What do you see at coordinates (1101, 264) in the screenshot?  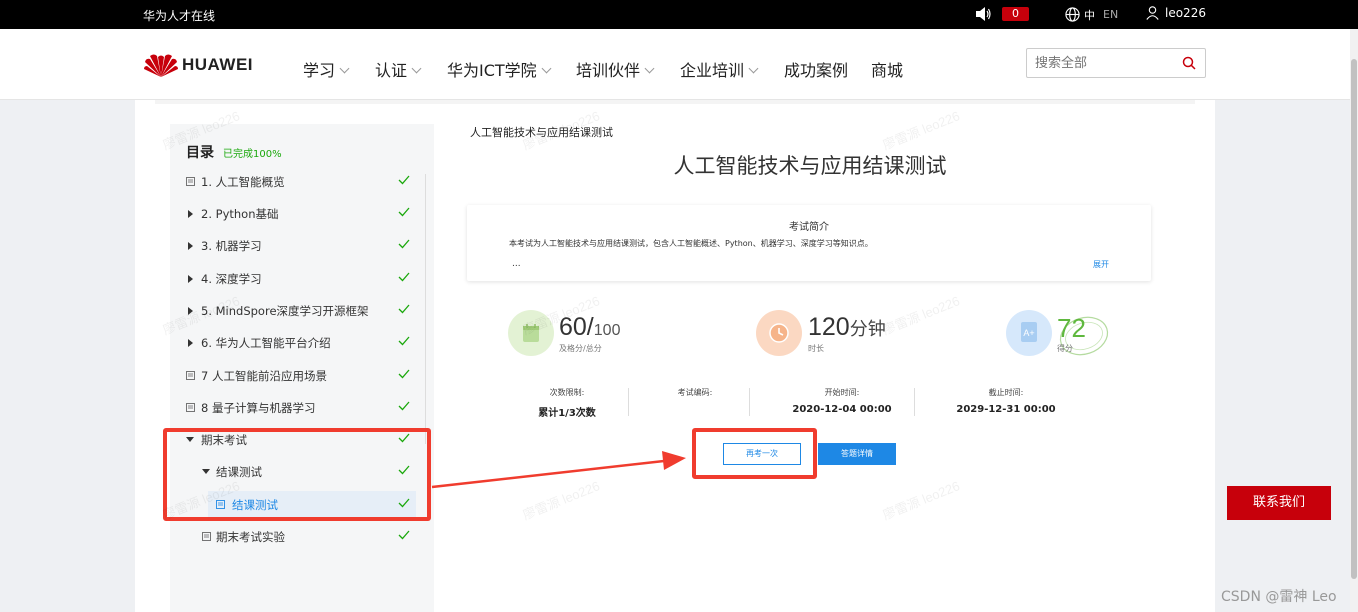 I see `expand-link: 展开` at bounding box center [1101, 264].